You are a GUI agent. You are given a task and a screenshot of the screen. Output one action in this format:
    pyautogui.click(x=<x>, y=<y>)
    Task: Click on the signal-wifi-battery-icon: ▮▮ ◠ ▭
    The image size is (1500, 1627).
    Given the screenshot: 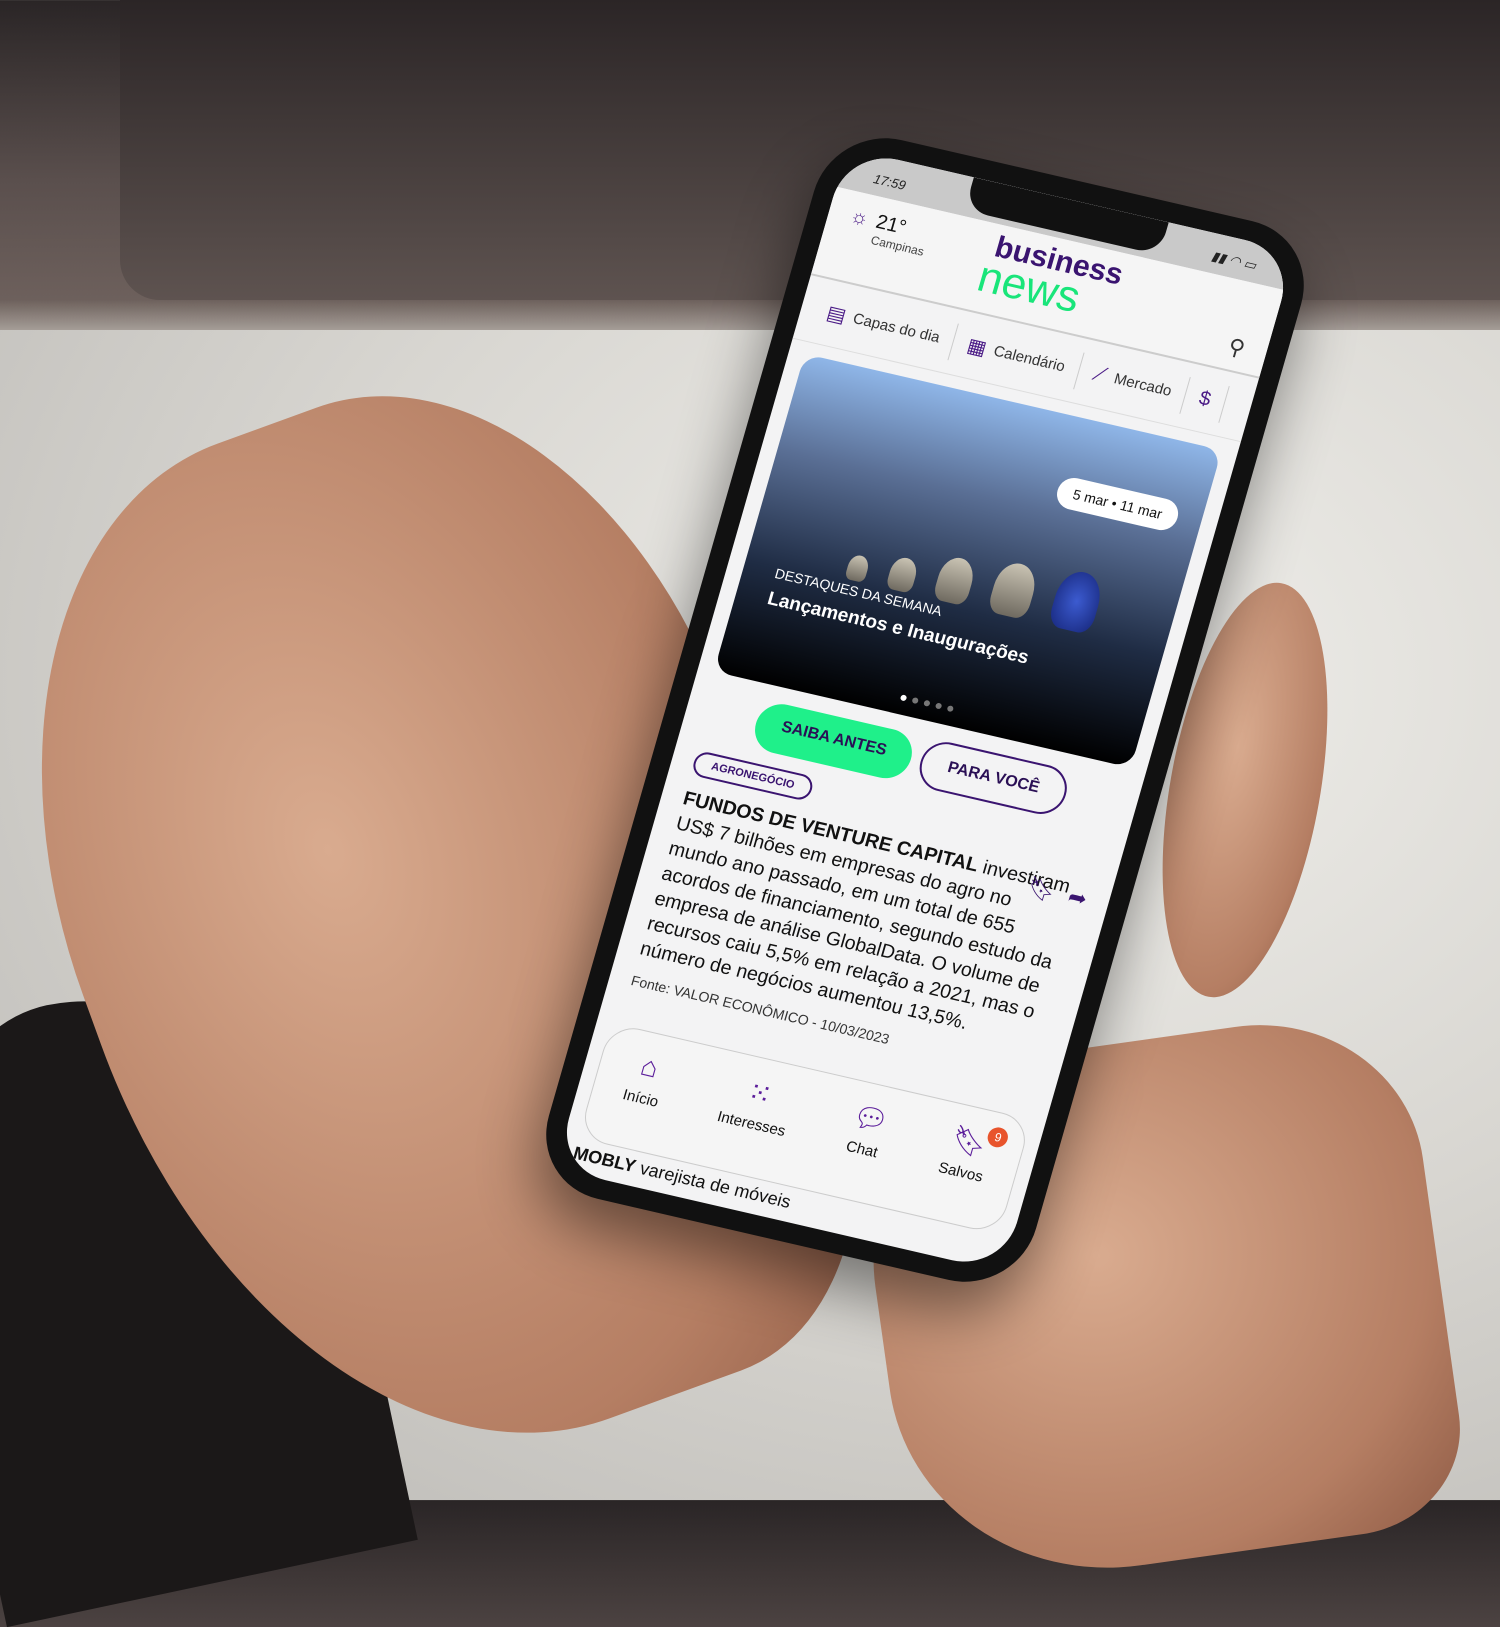 What is the action you would take?
    pyautogui.click(x=1234, y=260)
    